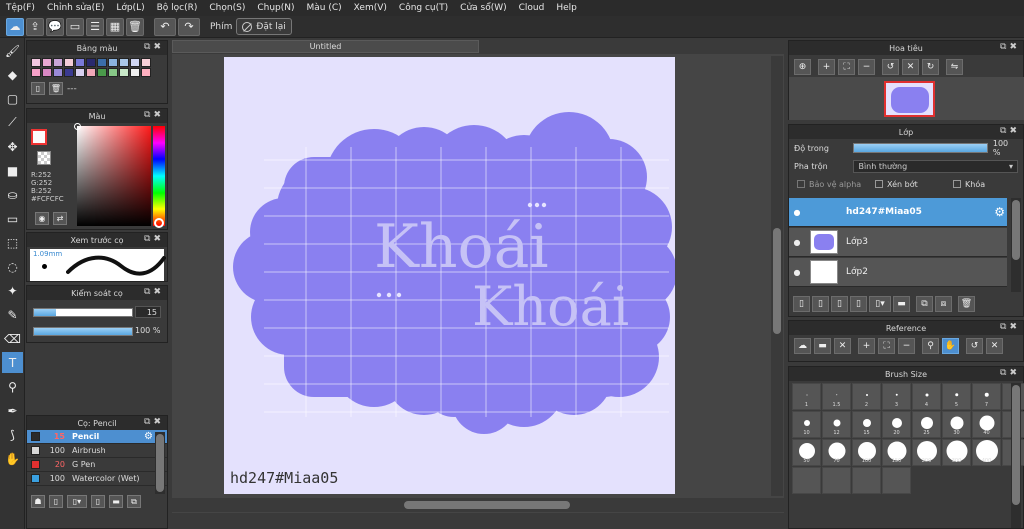 The image size is (1024, 529). I want to click on export-icon: ⇪, so click(35, 26).